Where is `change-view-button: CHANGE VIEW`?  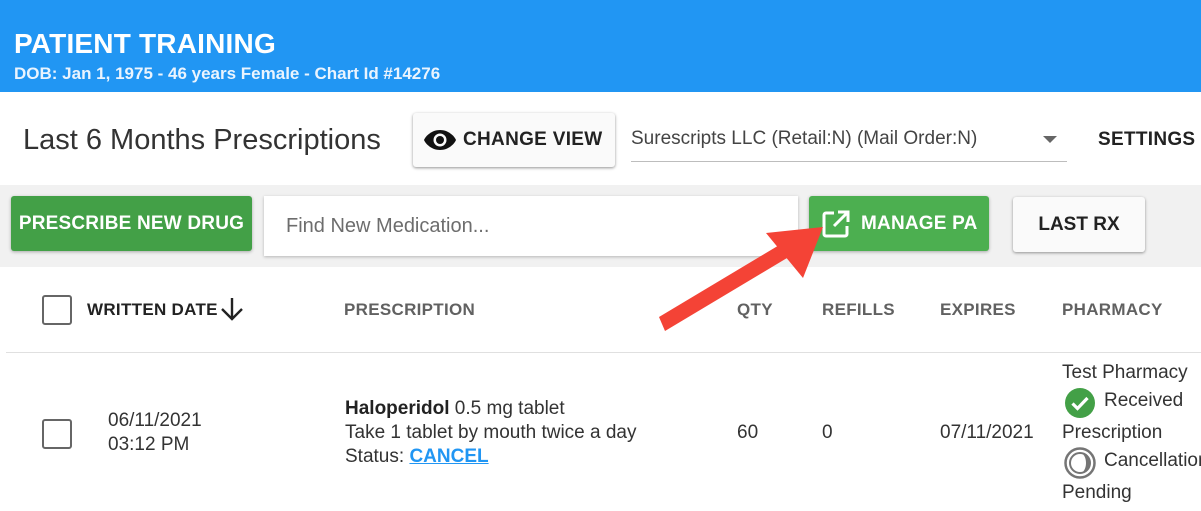 change-view-button: CHANGE VIEW is located at coordinates (514, 140).